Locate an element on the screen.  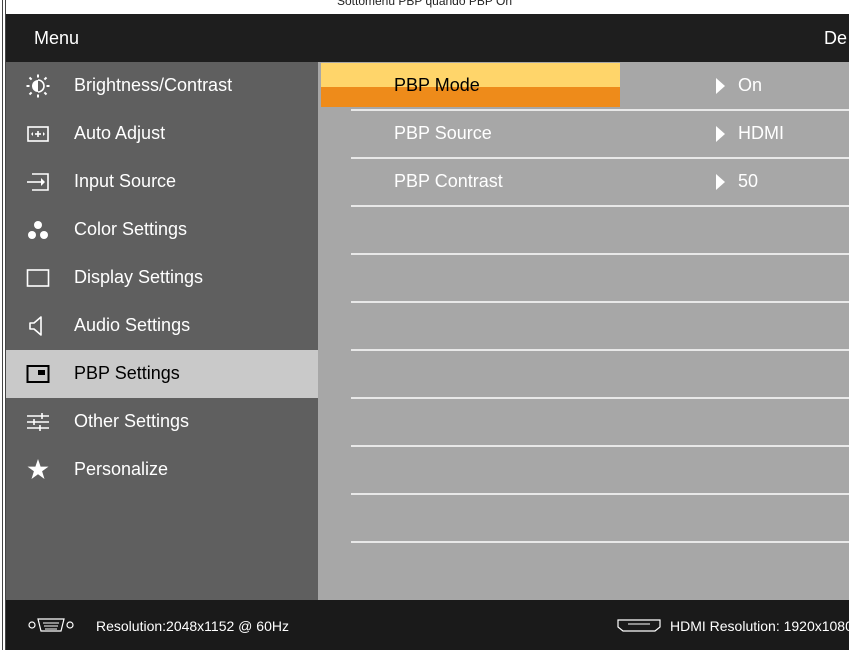
osd-header: Menu De is located at coordinates (427, 38).